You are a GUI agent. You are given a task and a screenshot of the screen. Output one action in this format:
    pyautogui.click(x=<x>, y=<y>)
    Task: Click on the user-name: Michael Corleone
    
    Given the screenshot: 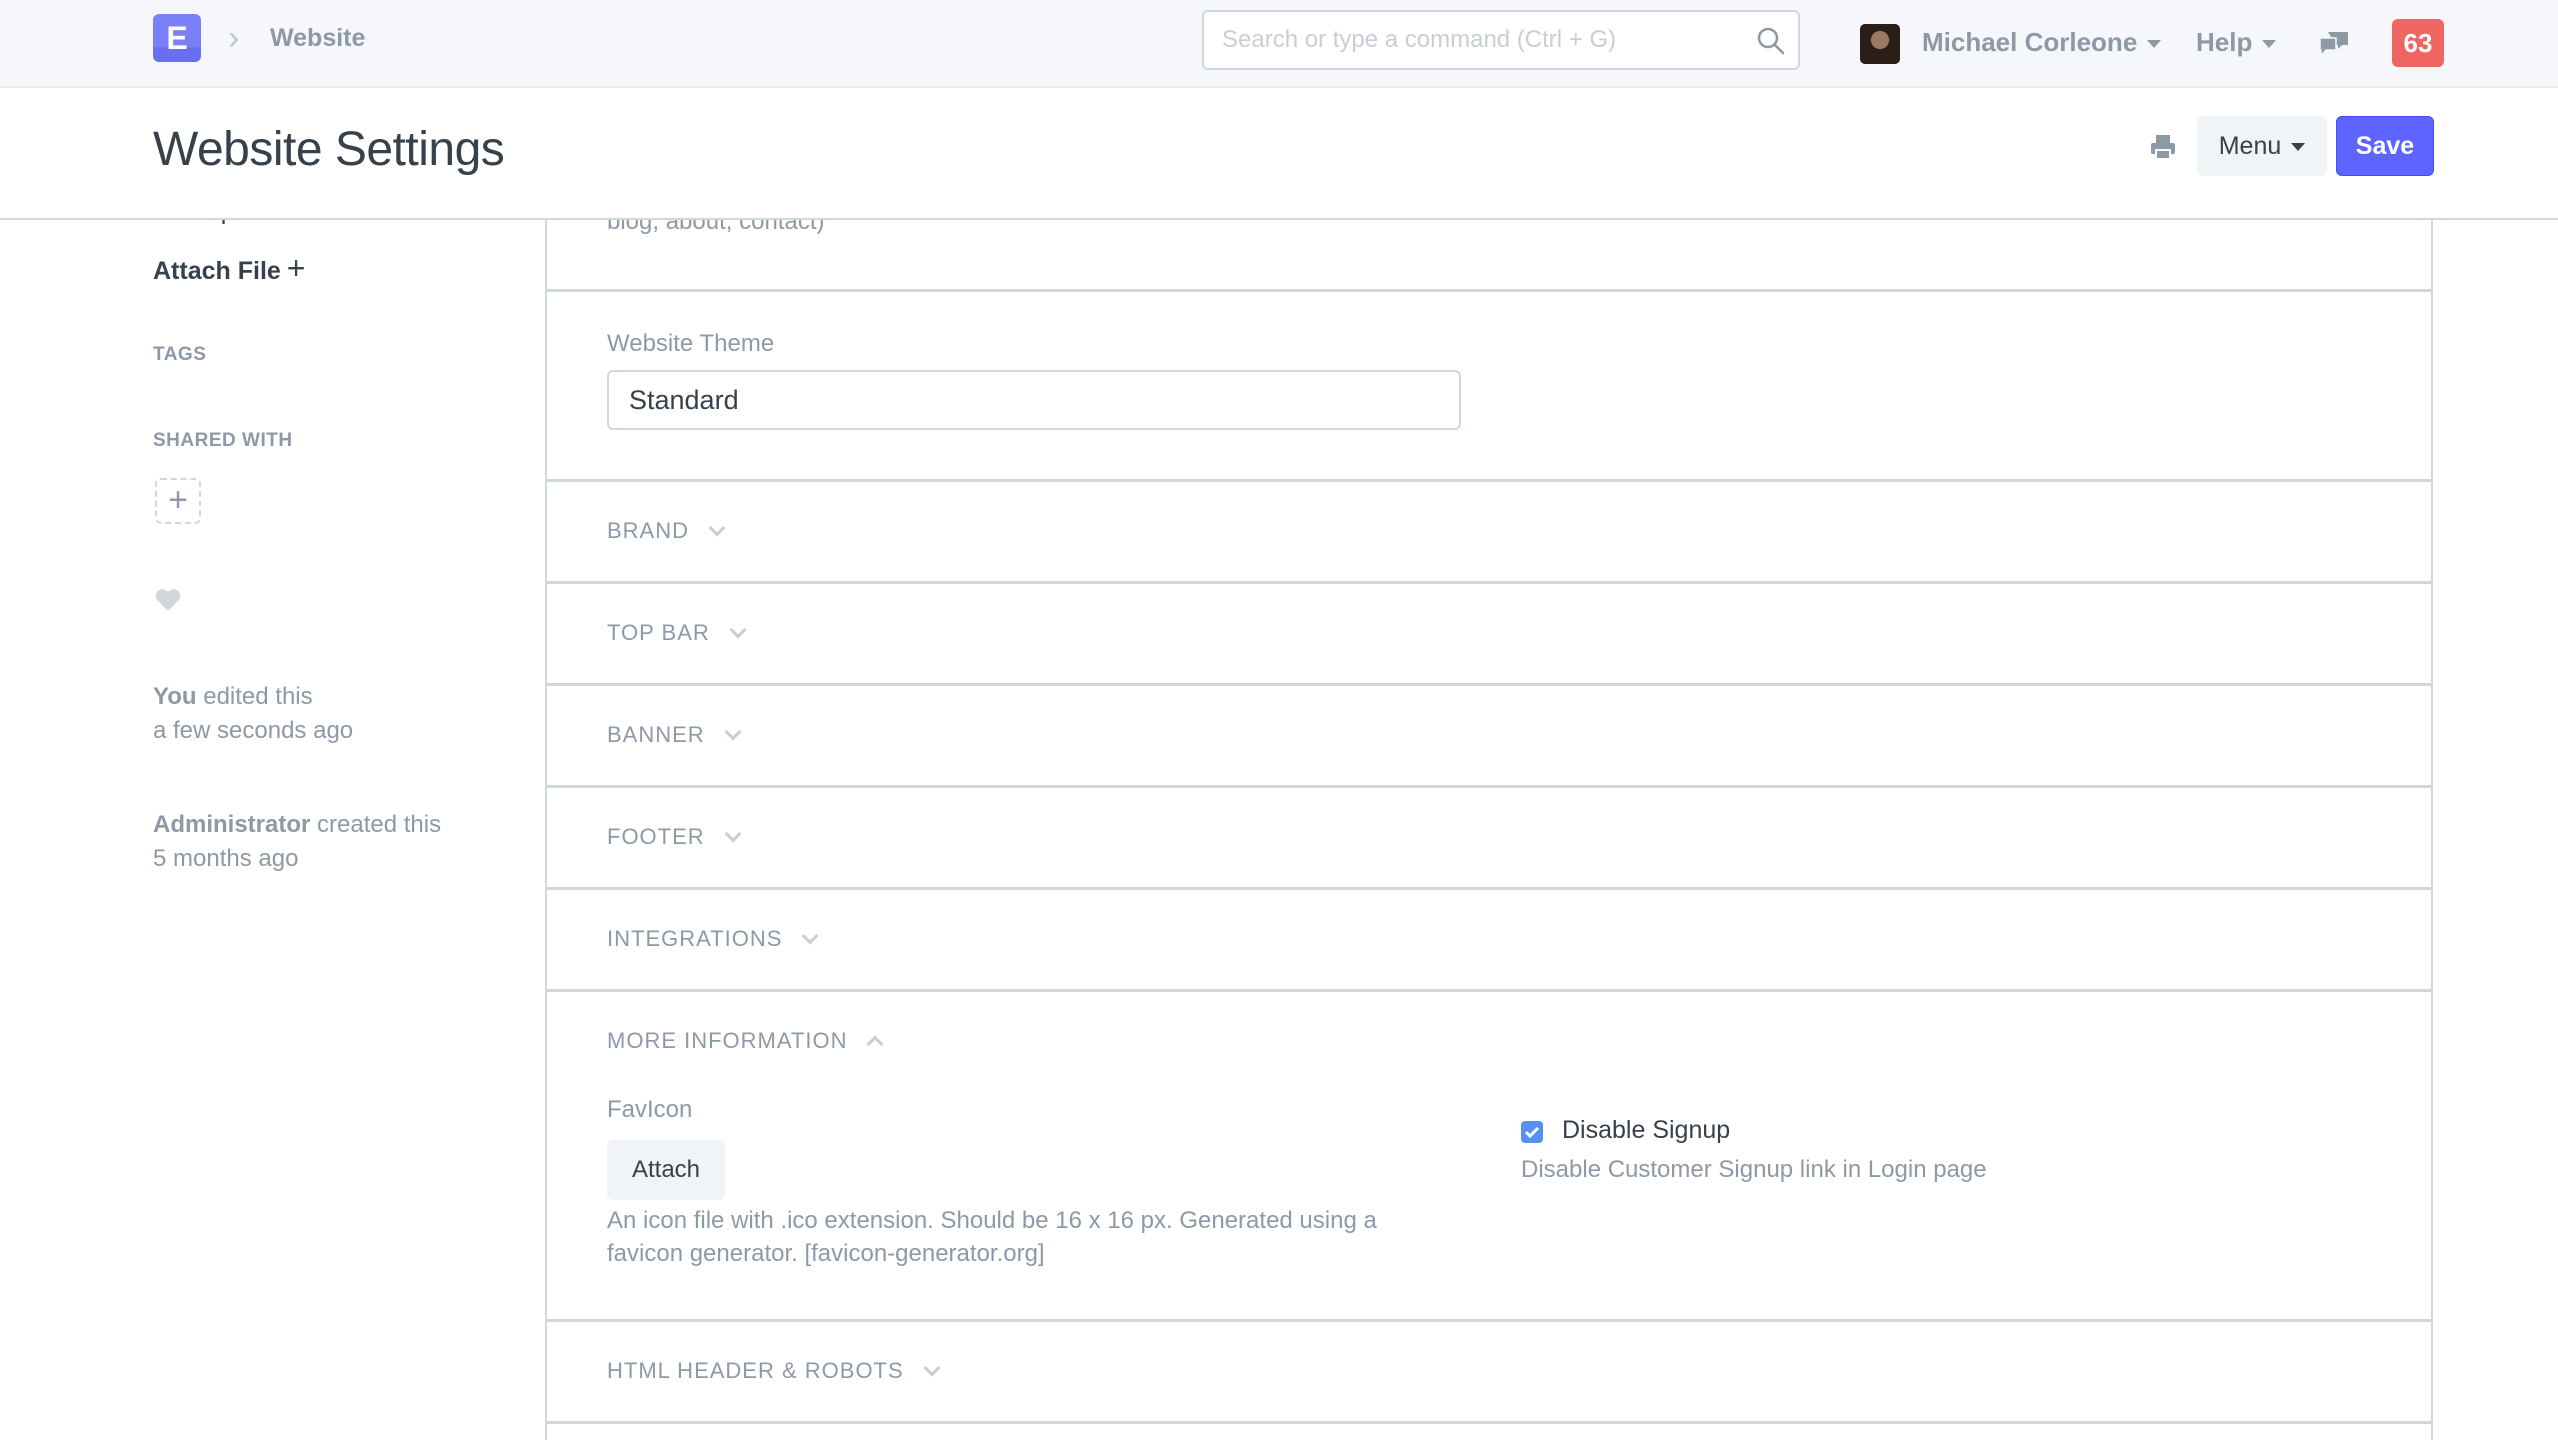 What is the action you would take?
    pyautogui.click(x=2030, y=42)
    